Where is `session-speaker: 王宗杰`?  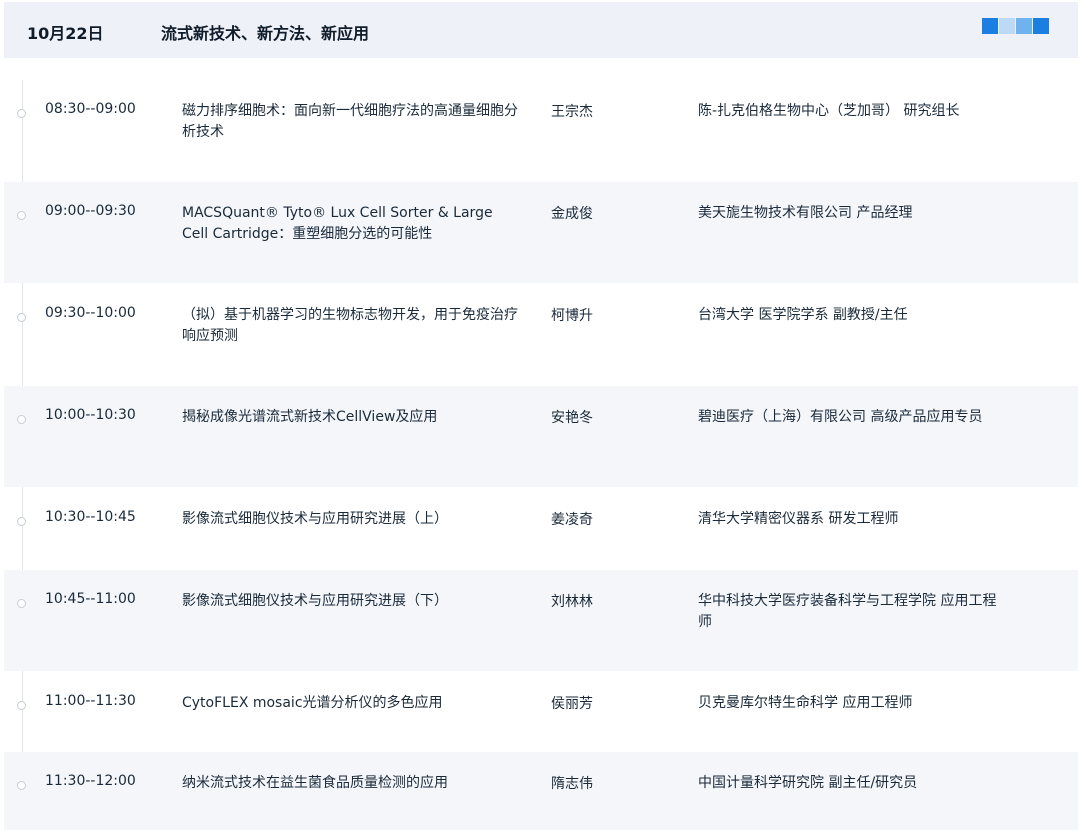 session-speaker: 王宗杰 is located at coordinates (572, 112).